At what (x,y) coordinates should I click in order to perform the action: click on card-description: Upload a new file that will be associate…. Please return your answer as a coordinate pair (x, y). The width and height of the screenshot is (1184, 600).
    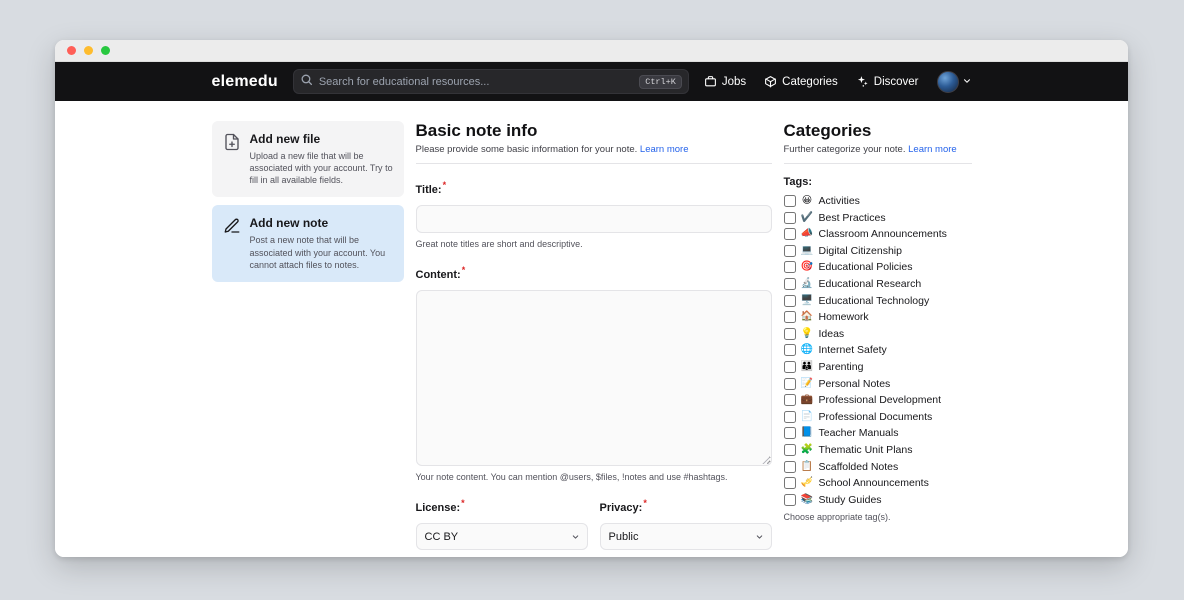
    Looking at the image, I should click on (321, 168).